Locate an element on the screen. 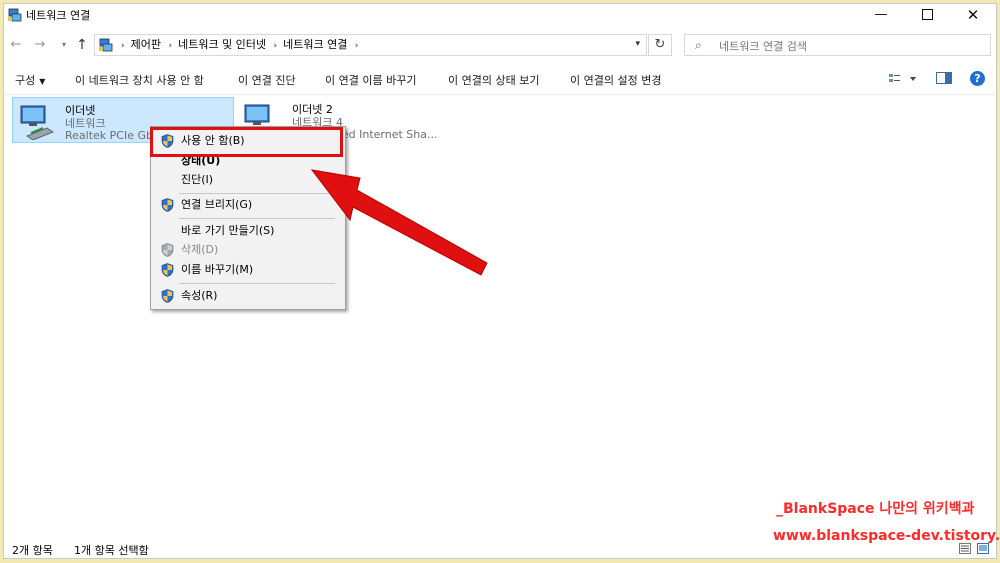 The height and width of the screenshot is (563, 1000). back-button: ← is located at coordinates (16, 45).